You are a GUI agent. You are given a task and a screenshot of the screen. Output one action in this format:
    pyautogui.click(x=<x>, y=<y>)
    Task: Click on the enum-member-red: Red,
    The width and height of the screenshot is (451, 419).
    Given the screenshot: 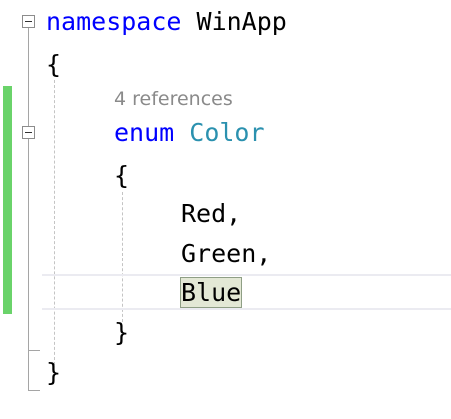 What is the action you would take?
    pyautogui.click(x=211, y=213)
    